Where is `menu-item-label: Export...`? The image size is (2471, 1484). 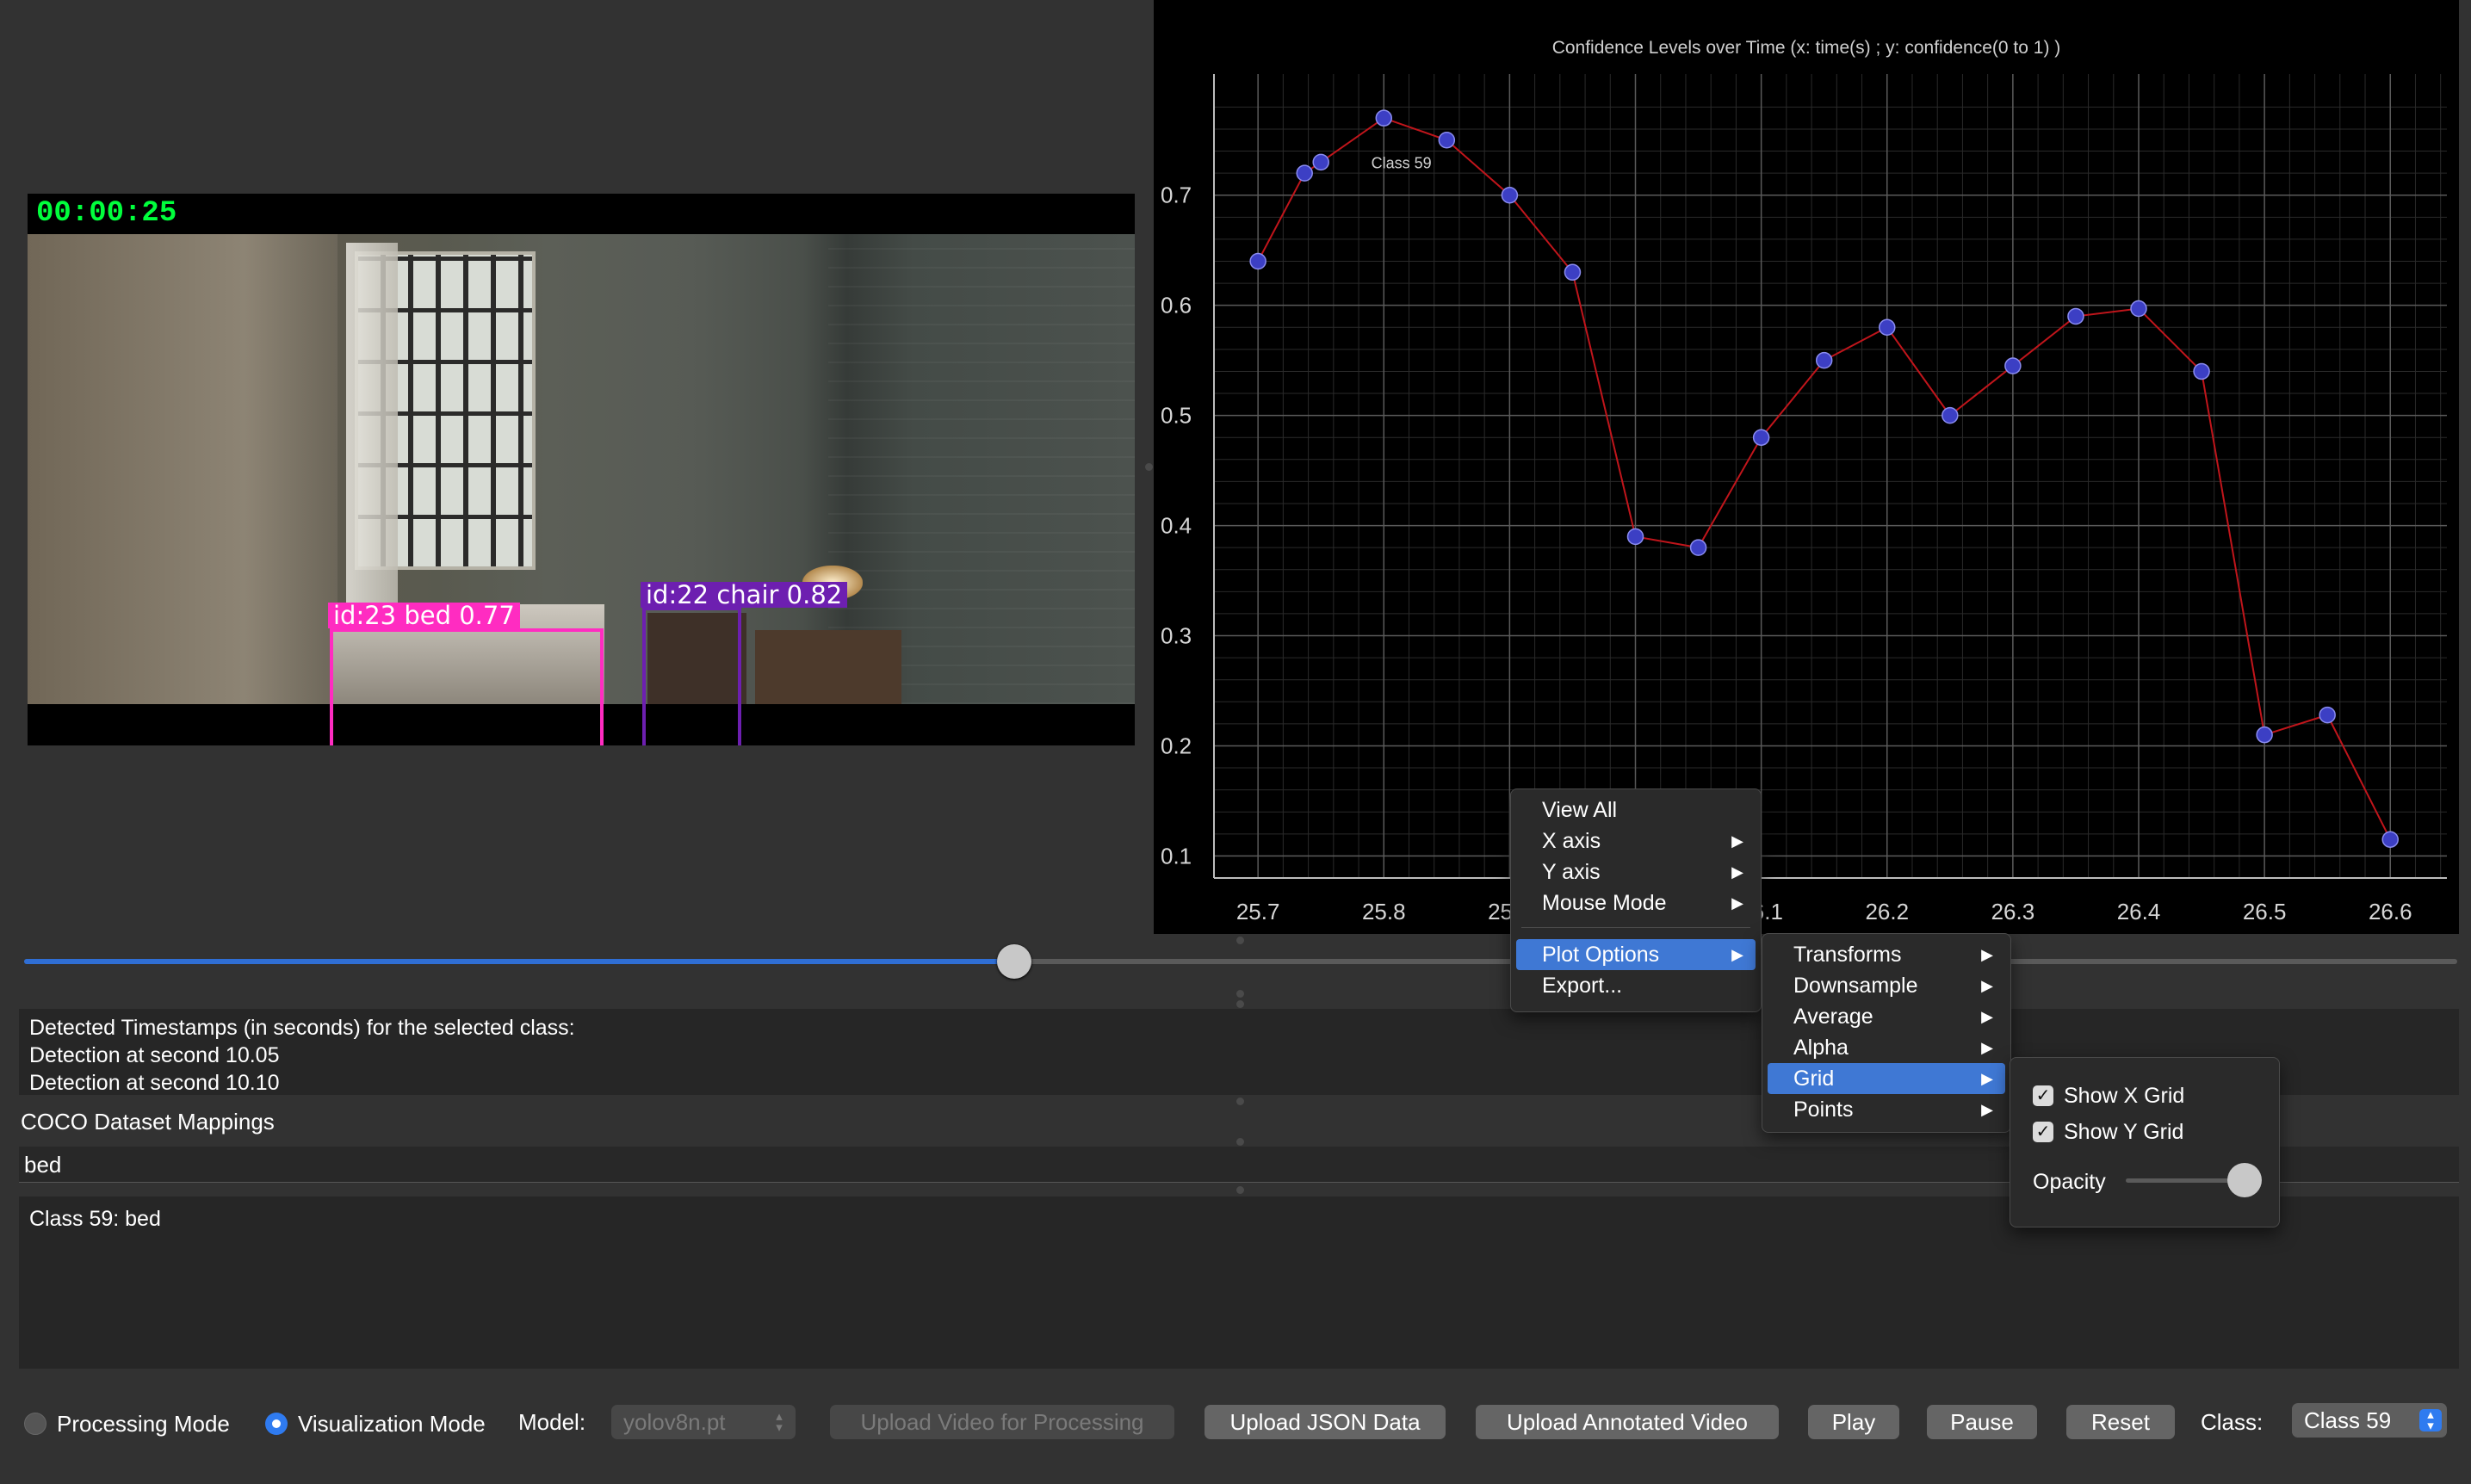 menu-item-label: Export... is located at coordinates (1582, 986).